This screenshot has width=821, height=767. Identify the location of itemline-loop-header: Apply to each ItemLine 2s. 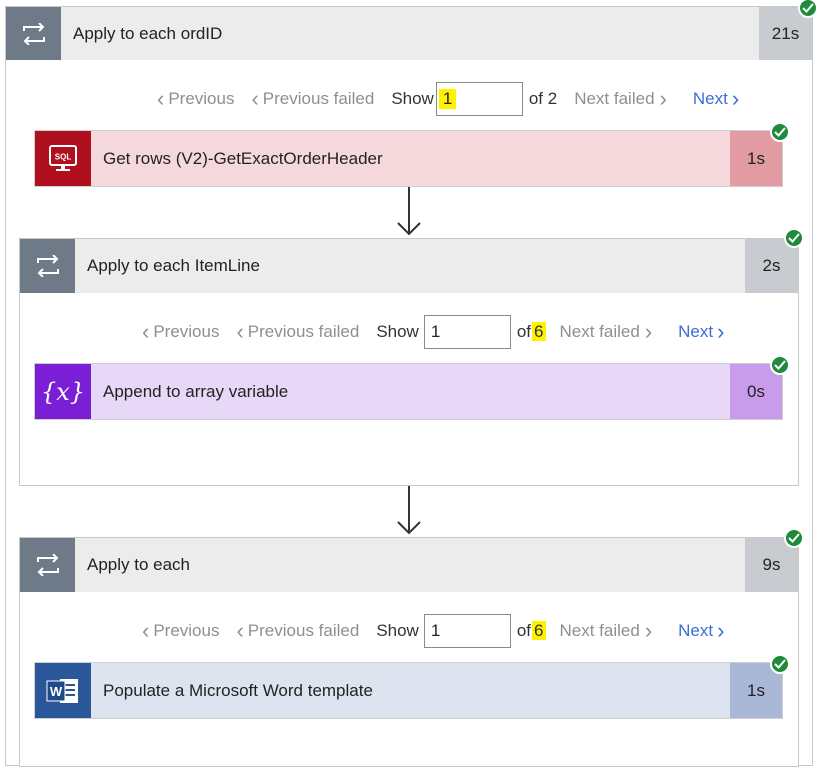
(409, 266).